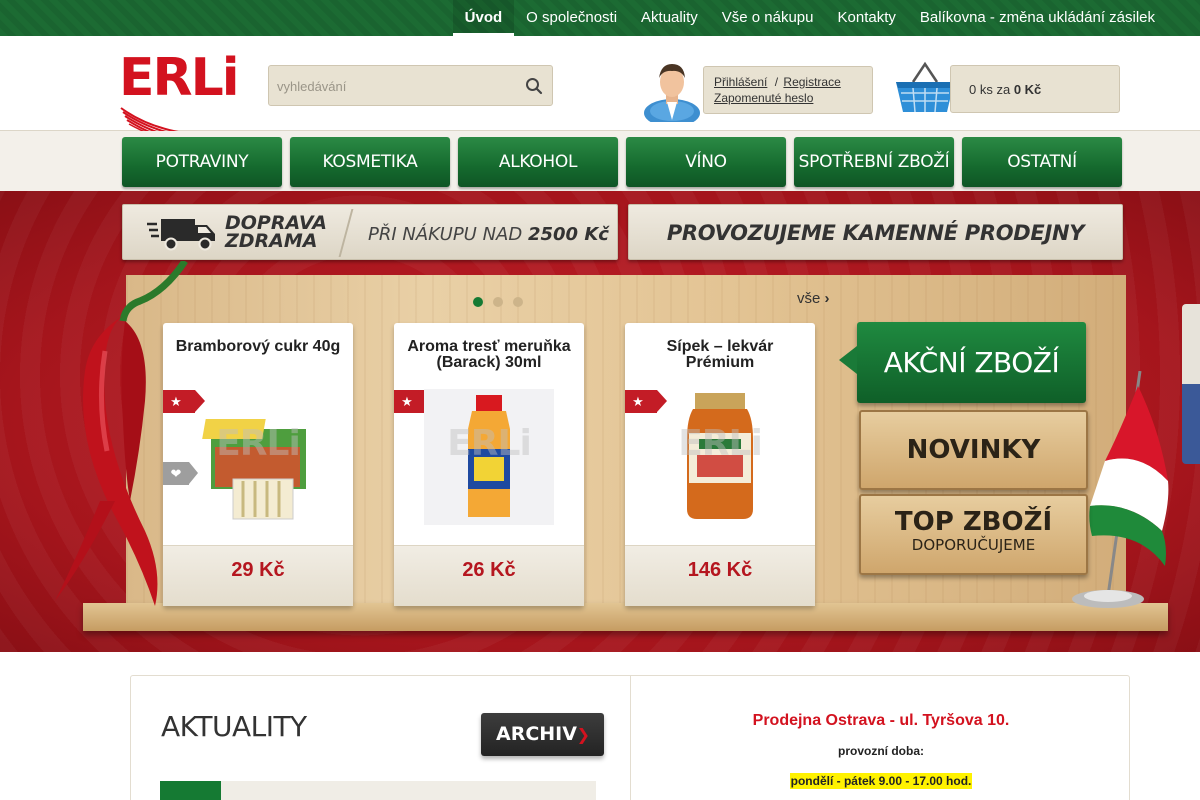  What do you see at coordinates (672, 93) in the screenshot?
I see `user-avatar-icon` at bounding box center [672, 93].